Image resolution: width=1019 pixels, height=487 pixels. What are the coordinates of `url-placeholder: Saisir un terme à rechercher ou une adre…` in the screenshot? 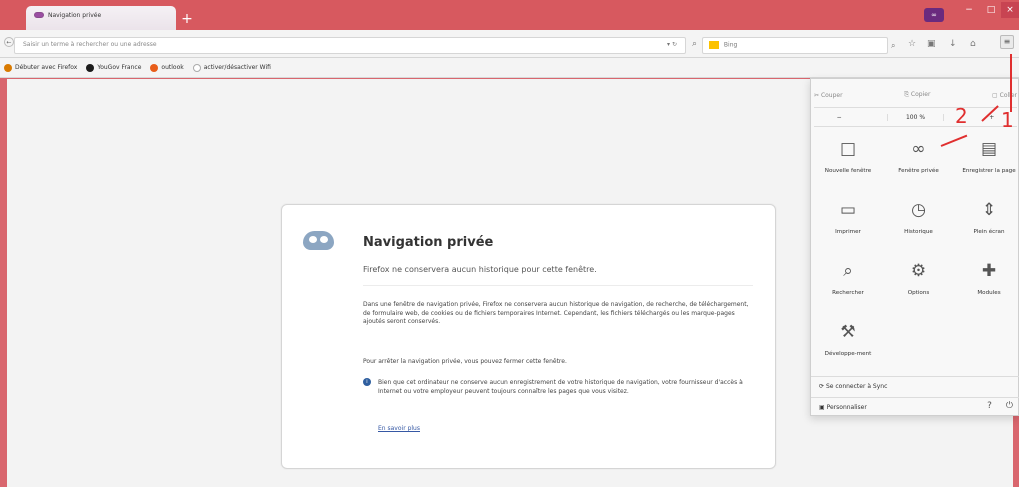 It's located at (90, 44).